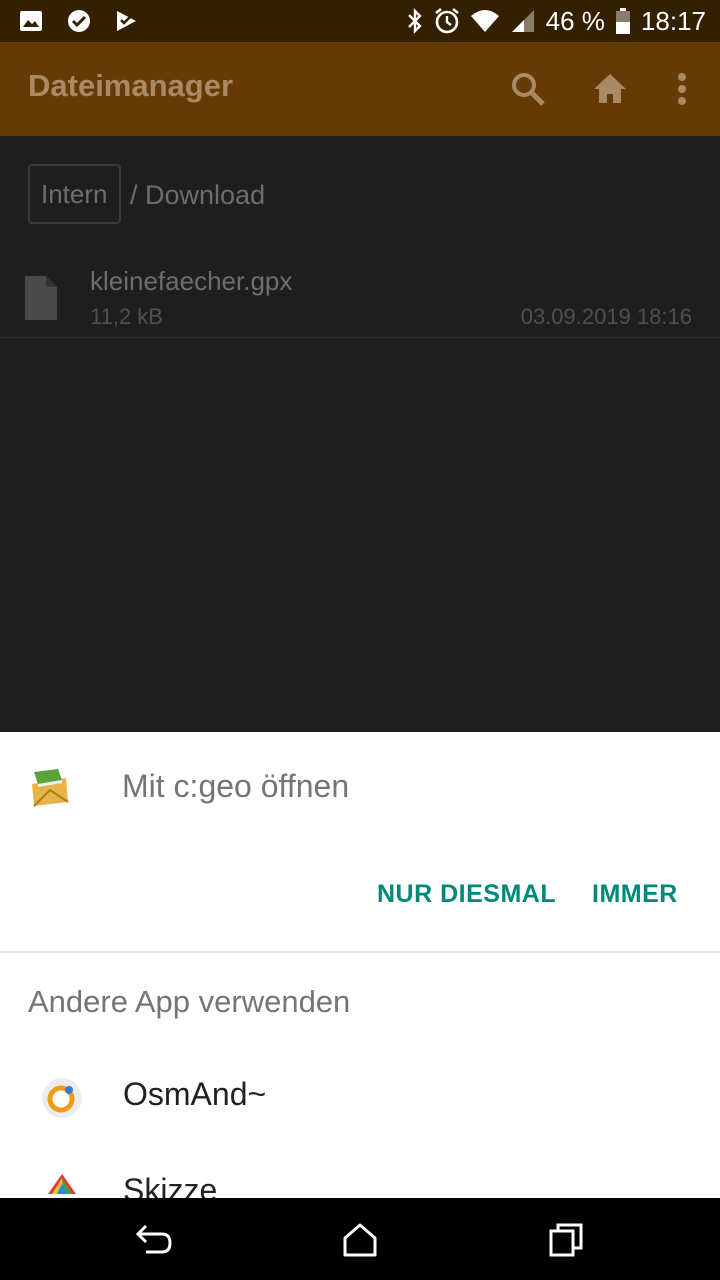 The height and width of the screenshot is (1280, 720). What do you see at coordinates (466, 894) in the screenshot?
I see `just-once-button: NUR DIESMAL` at bounding box center [466, 894].